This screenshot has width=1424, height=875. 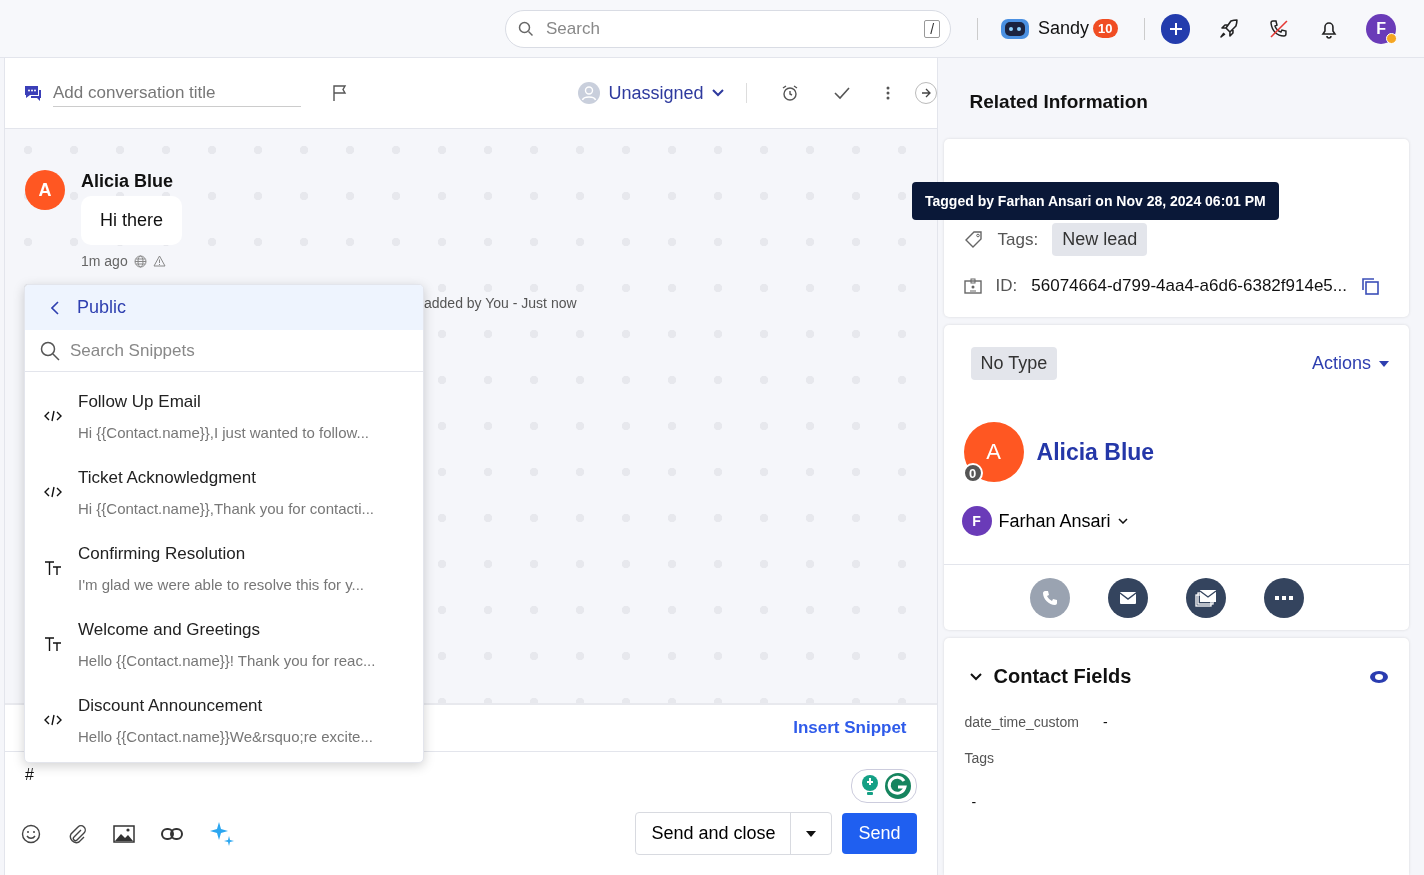 I want to click on bulb-icon, so click(x=869, y=786).